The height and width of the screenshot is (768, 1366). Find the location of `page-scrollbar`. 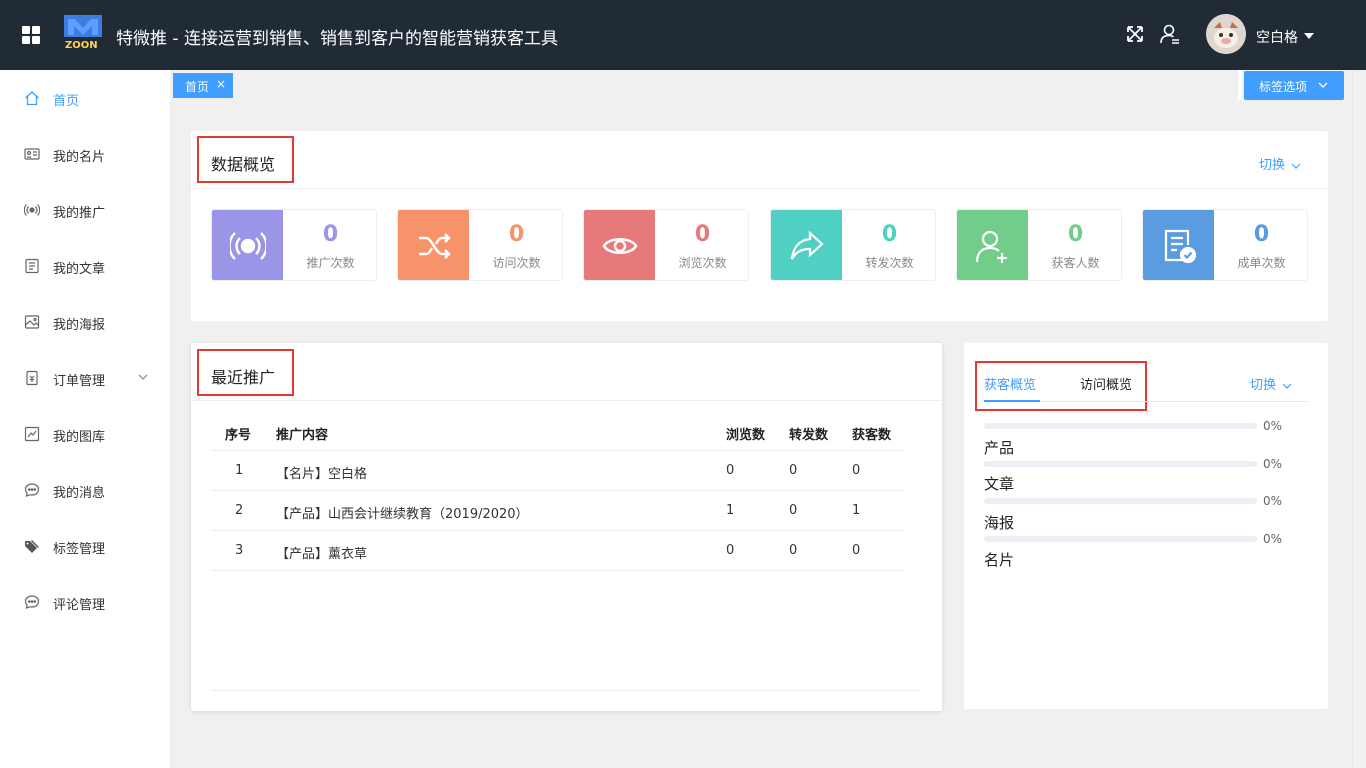

page-scrollbar is located at coordinates (1359, 419).